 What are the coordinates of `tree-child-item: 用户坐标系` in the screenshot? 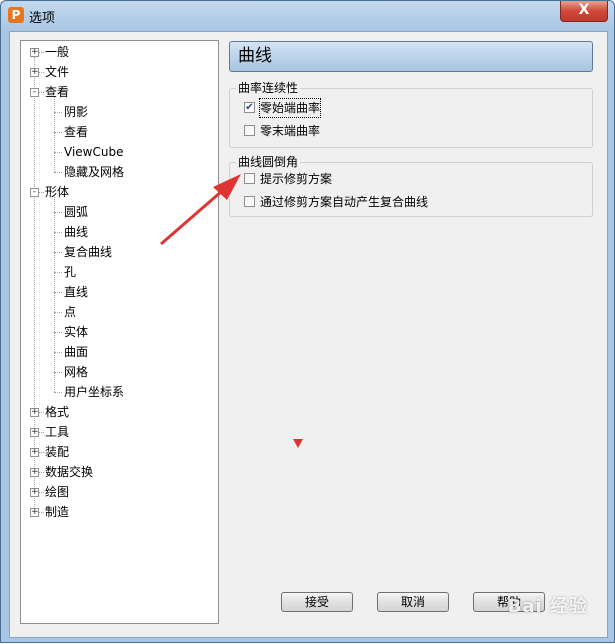 It's located at (119, 392).